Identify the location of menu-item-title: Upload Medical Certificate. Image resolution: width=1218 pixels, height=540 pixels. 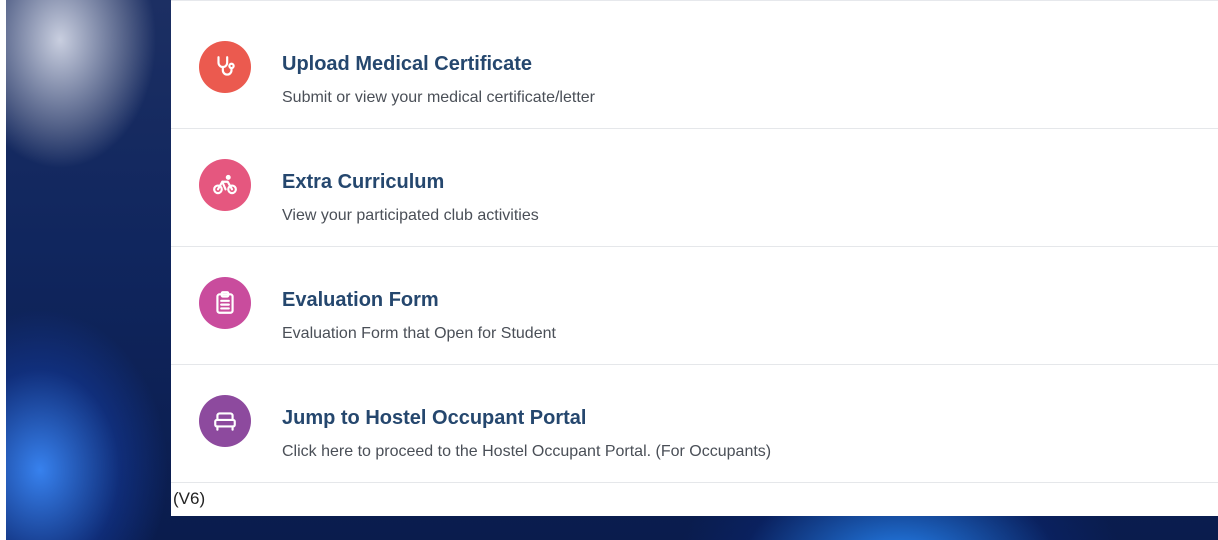
(407, 64).